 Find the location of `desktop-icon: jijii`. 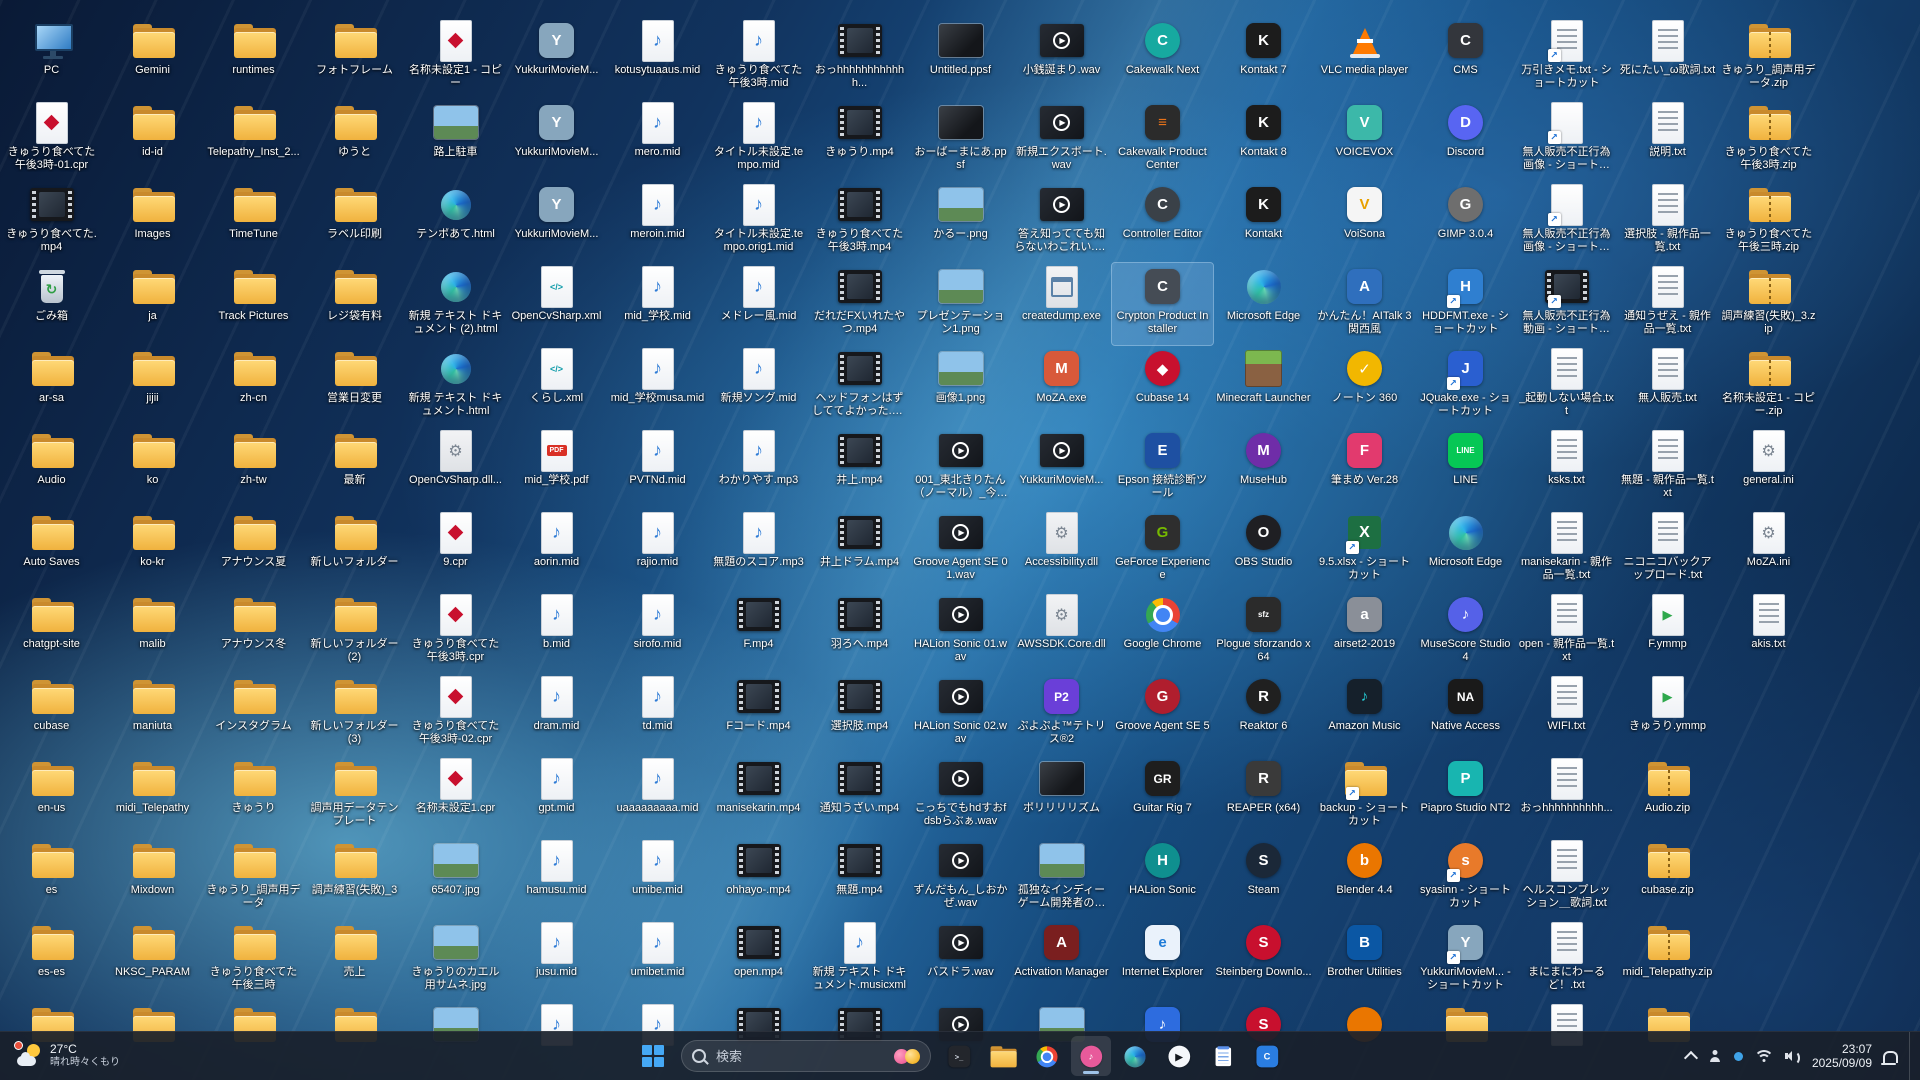

desktop-icon: jijii is located at coordinates (152, 386).